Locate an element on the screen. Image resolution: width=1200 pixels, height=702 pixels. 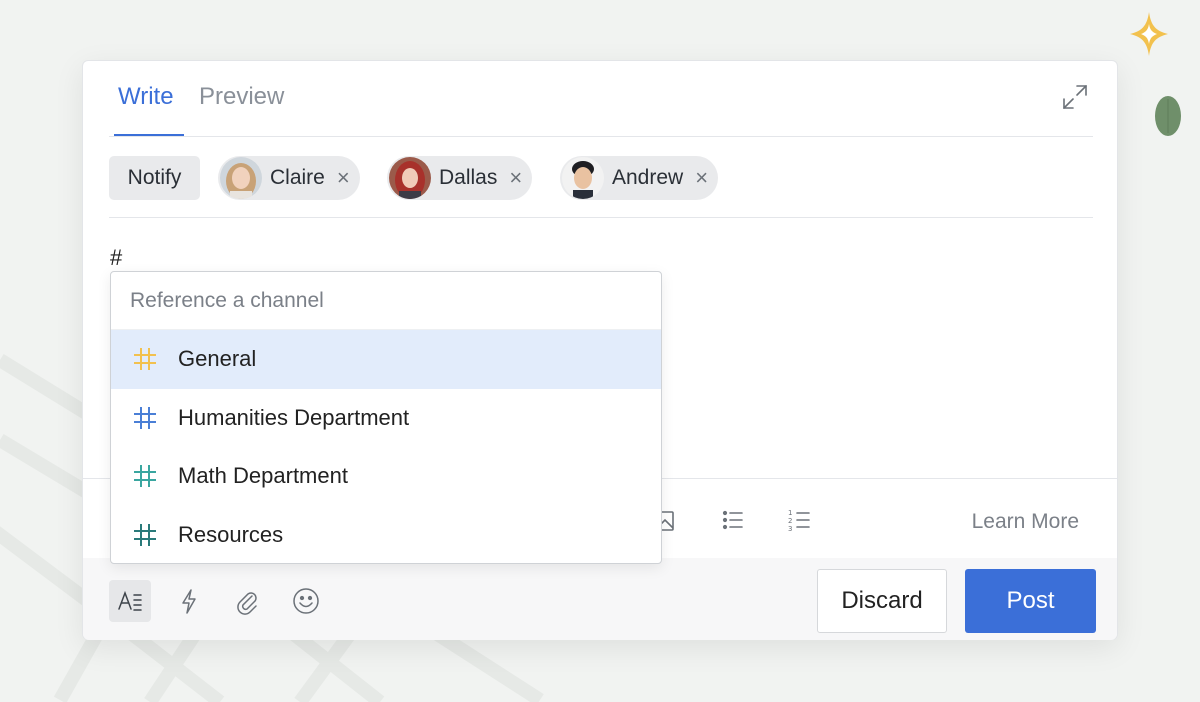
notify-row: Notify Claire × Dallas × Andrew × is located at coordinates (601, 177).